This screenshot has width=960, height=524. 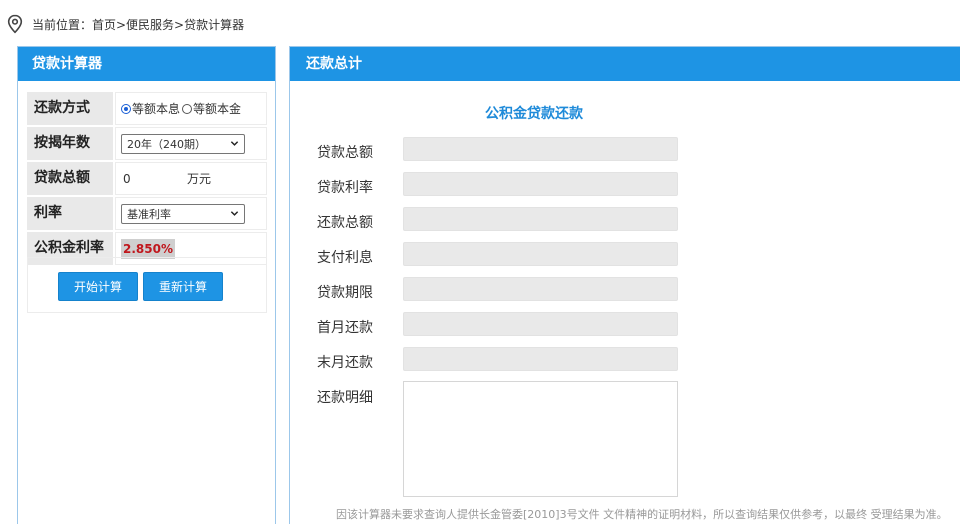 I want to click on radio-equal-installment: 等额本息, so click(x=150, y=108).